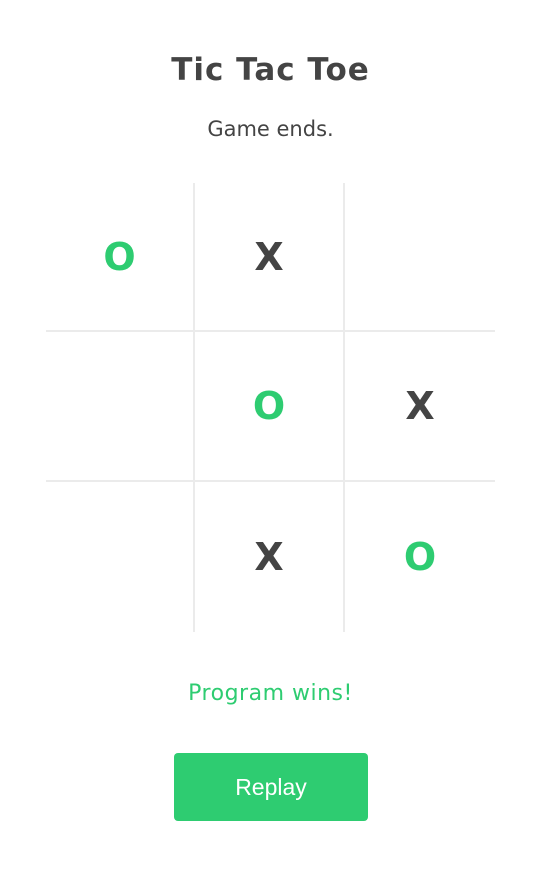 The height and width of the screenshot is (896, 560). Describe the element at coordinates (270, 129) in the screenshot. I see `game-status: Game ends.` at that location.